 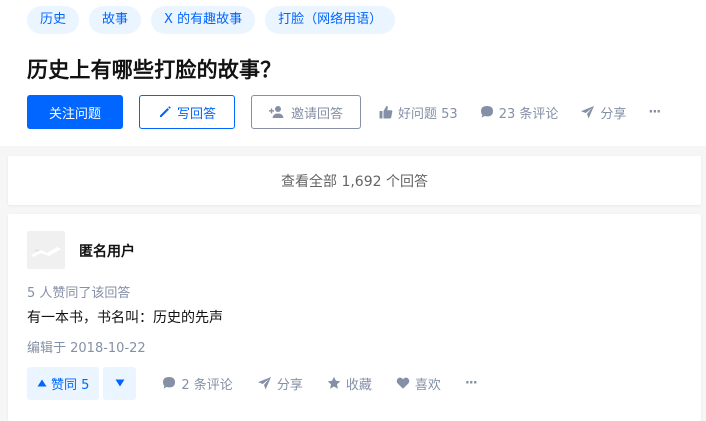 I want to click on downvote-button, so click(x=120, y=383).